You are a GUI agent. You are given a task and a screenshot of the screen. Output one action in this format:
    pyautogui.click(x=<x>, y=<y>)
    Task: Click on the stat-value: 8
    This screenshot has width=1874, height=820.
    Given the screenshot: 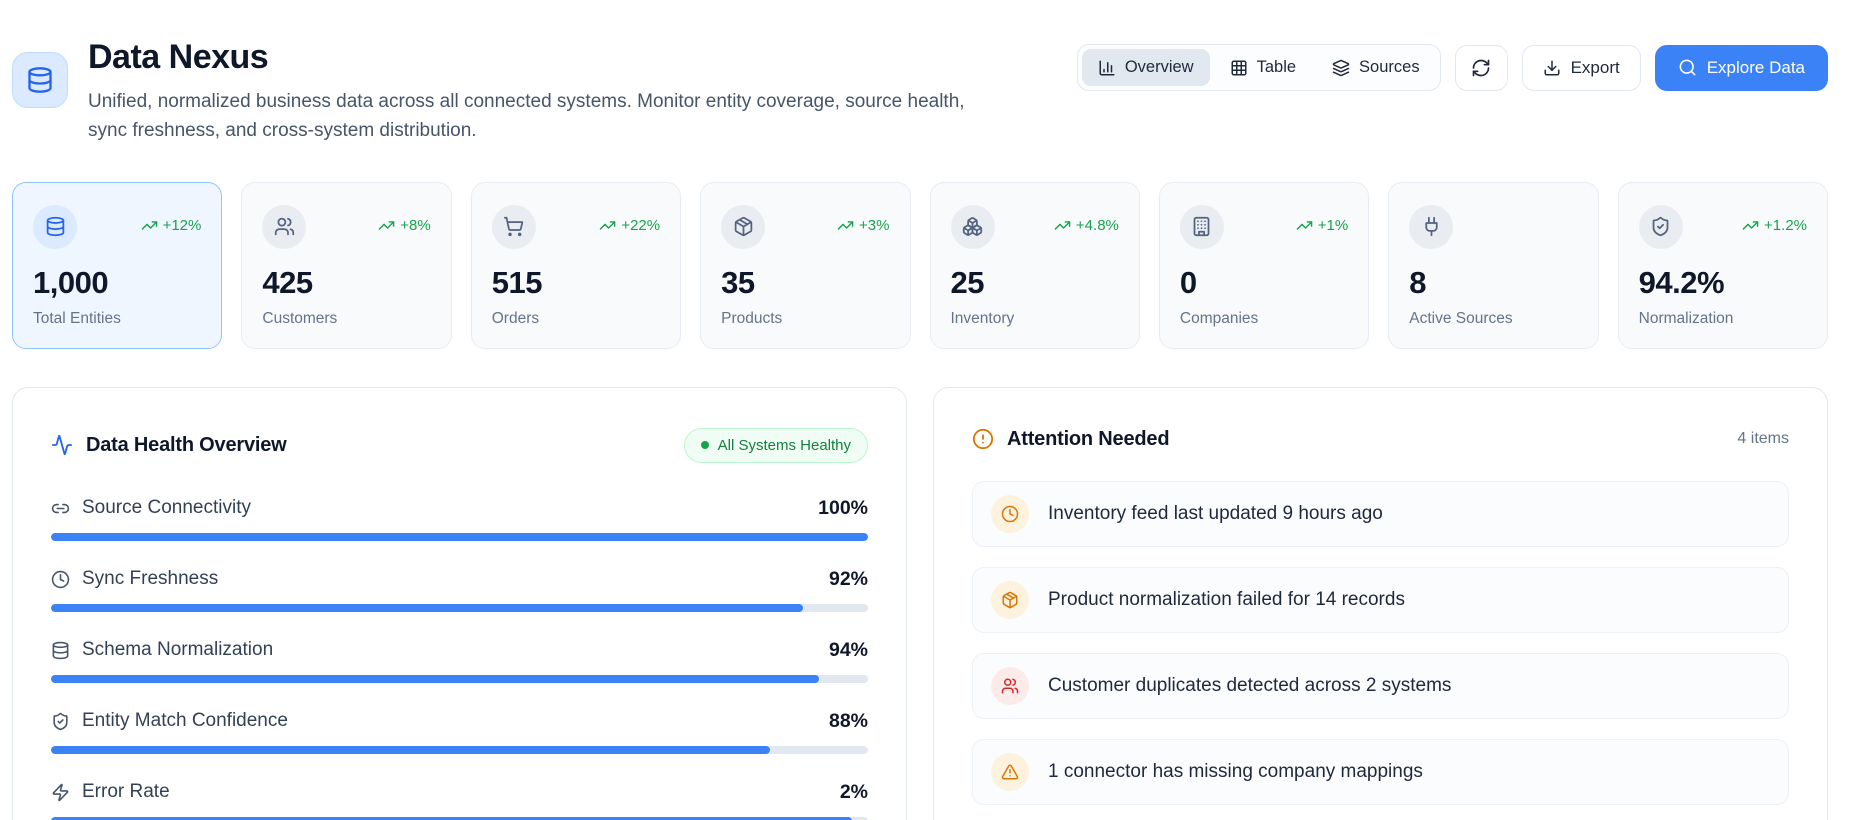 What is the action you would take?
    pyautogui.click(x=1417, y=282)
    